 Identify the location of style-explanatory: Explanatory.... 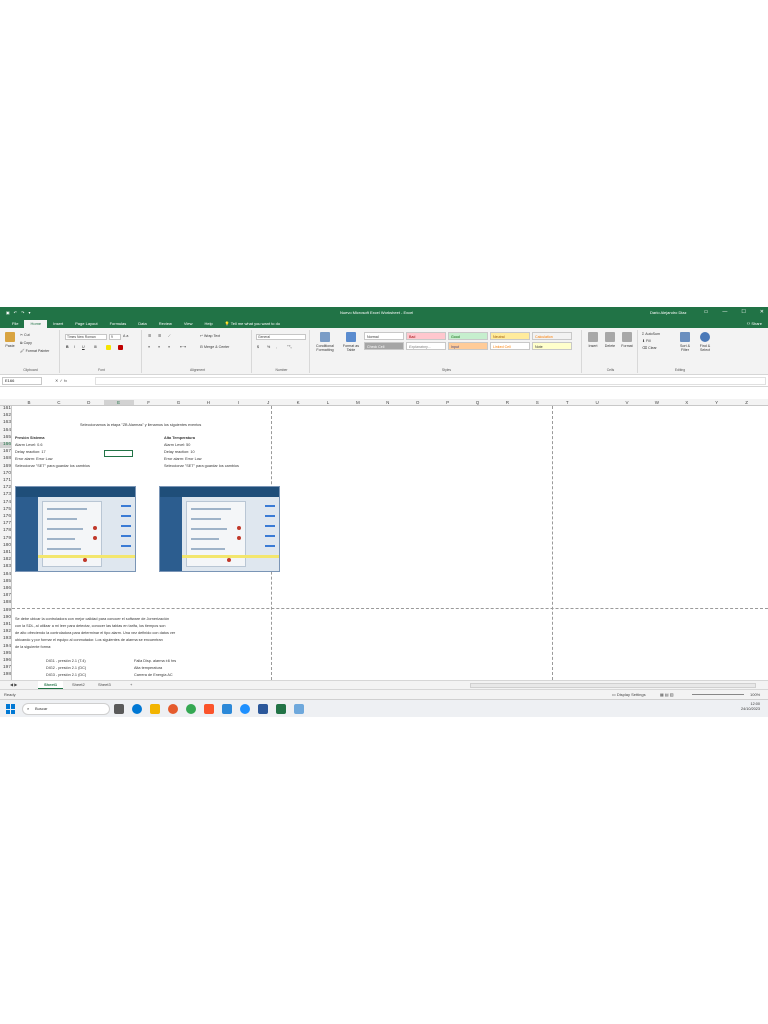
(426, 346).